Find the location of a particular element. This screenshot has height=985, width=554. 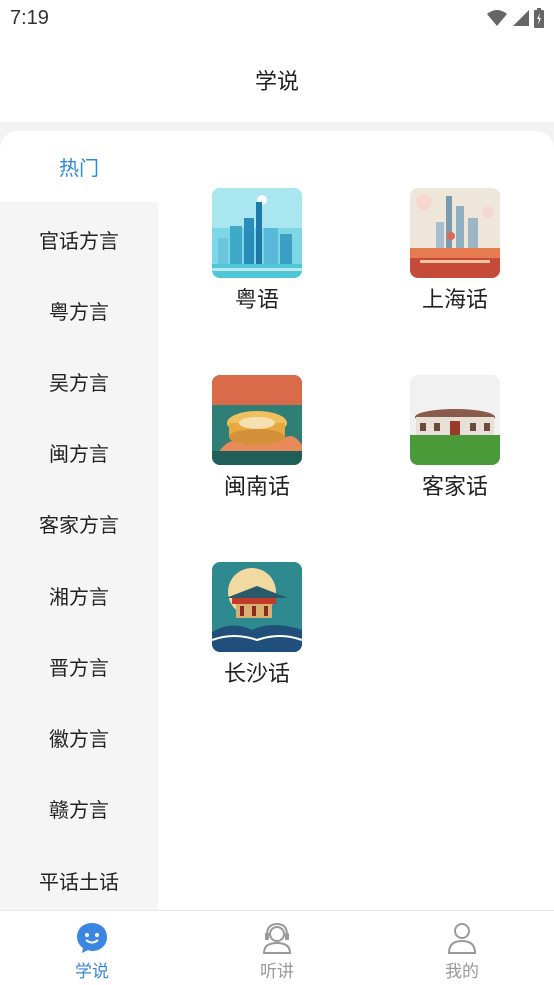

hakka-roundhouse-icon is located at coordinates (455, 420).